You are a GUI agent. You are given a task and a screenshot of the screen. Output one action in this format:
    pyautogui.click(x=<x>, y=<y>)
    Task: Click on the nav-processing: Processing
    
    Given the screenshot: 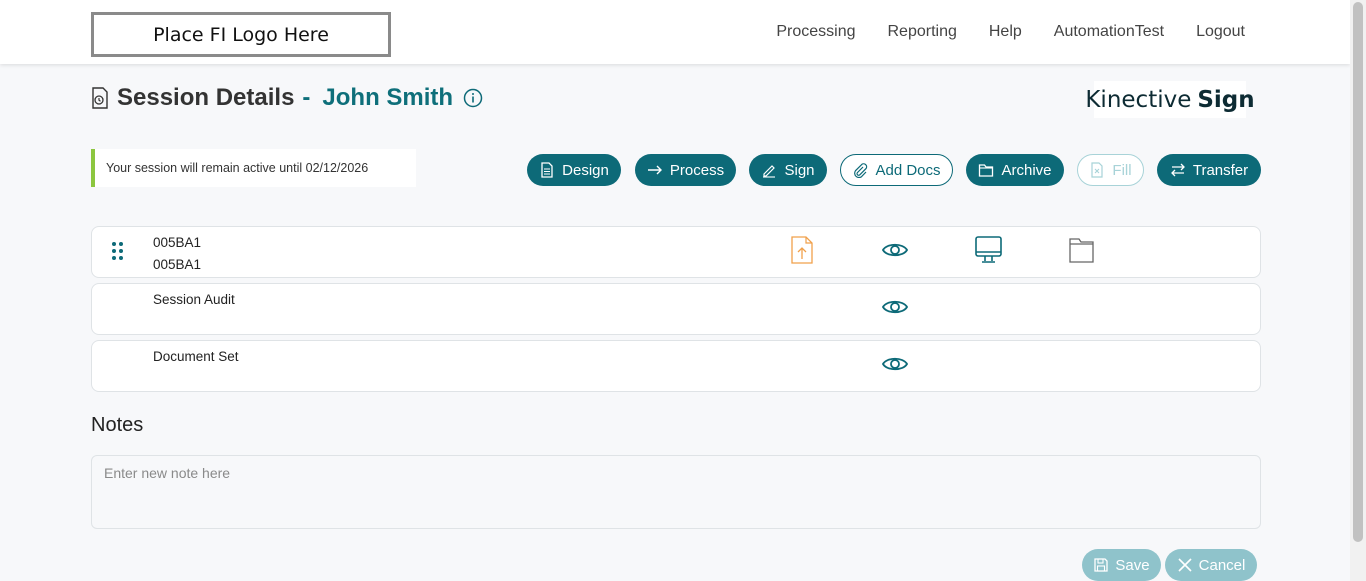 What is the action you would take?
    pyautogui.click(x=815, y=32)
    